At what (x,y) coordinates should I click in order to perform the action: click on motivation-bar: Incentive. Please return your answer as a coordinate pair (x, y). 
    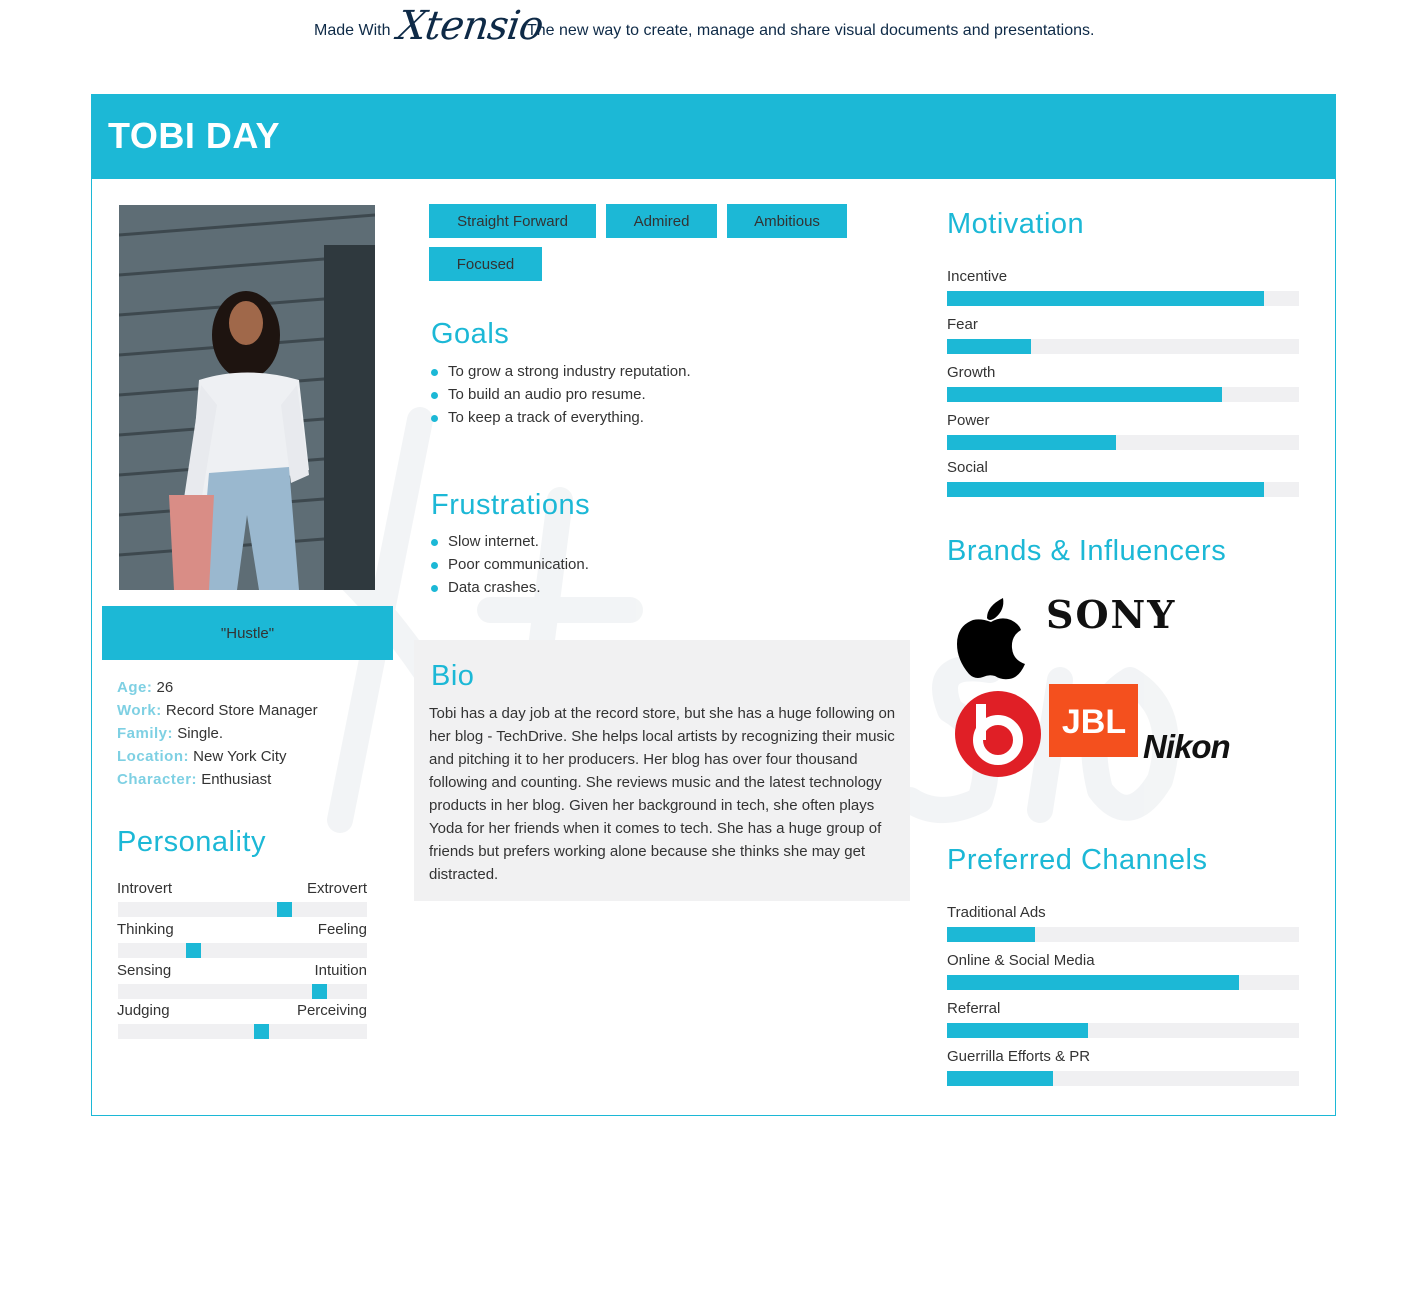
    Looking at the image, I should click on (1123, 288).